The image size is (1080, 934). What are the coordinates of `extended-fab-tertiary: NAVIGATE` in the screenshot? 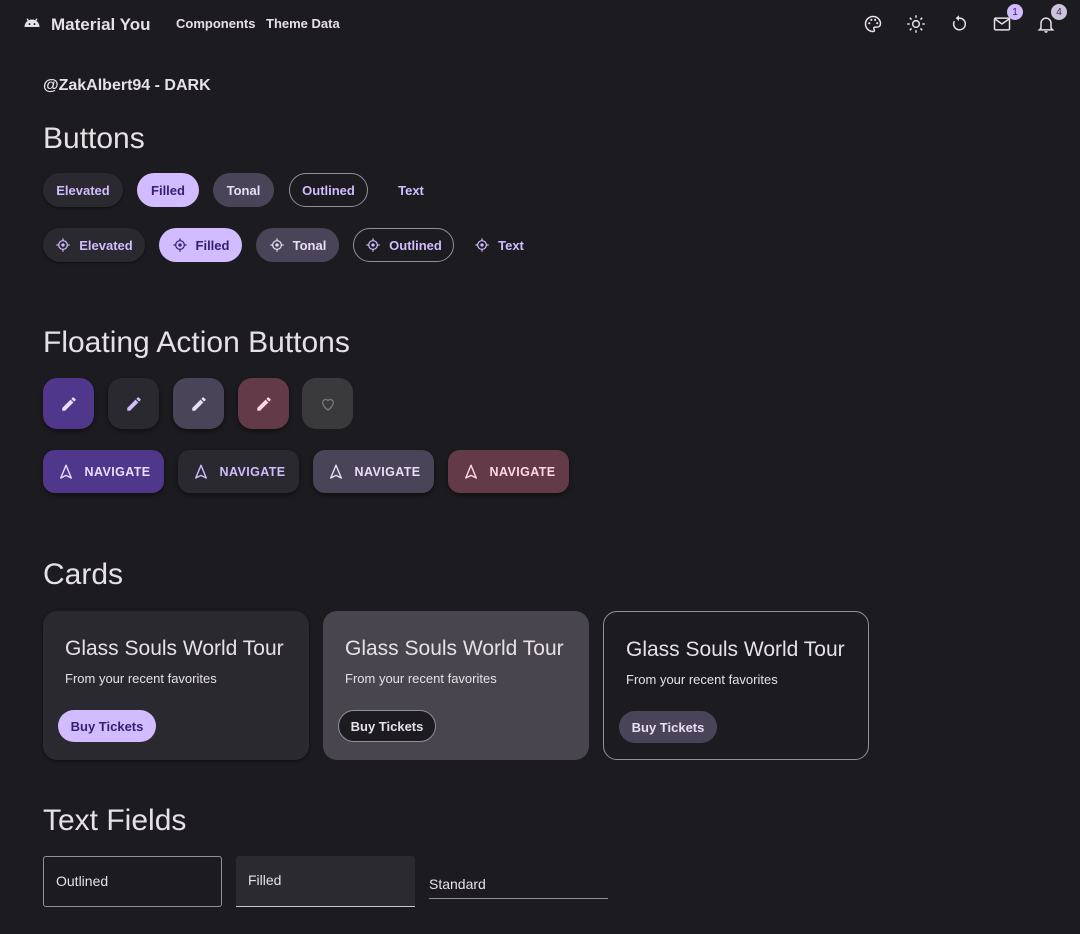 It's located at (508, 471).